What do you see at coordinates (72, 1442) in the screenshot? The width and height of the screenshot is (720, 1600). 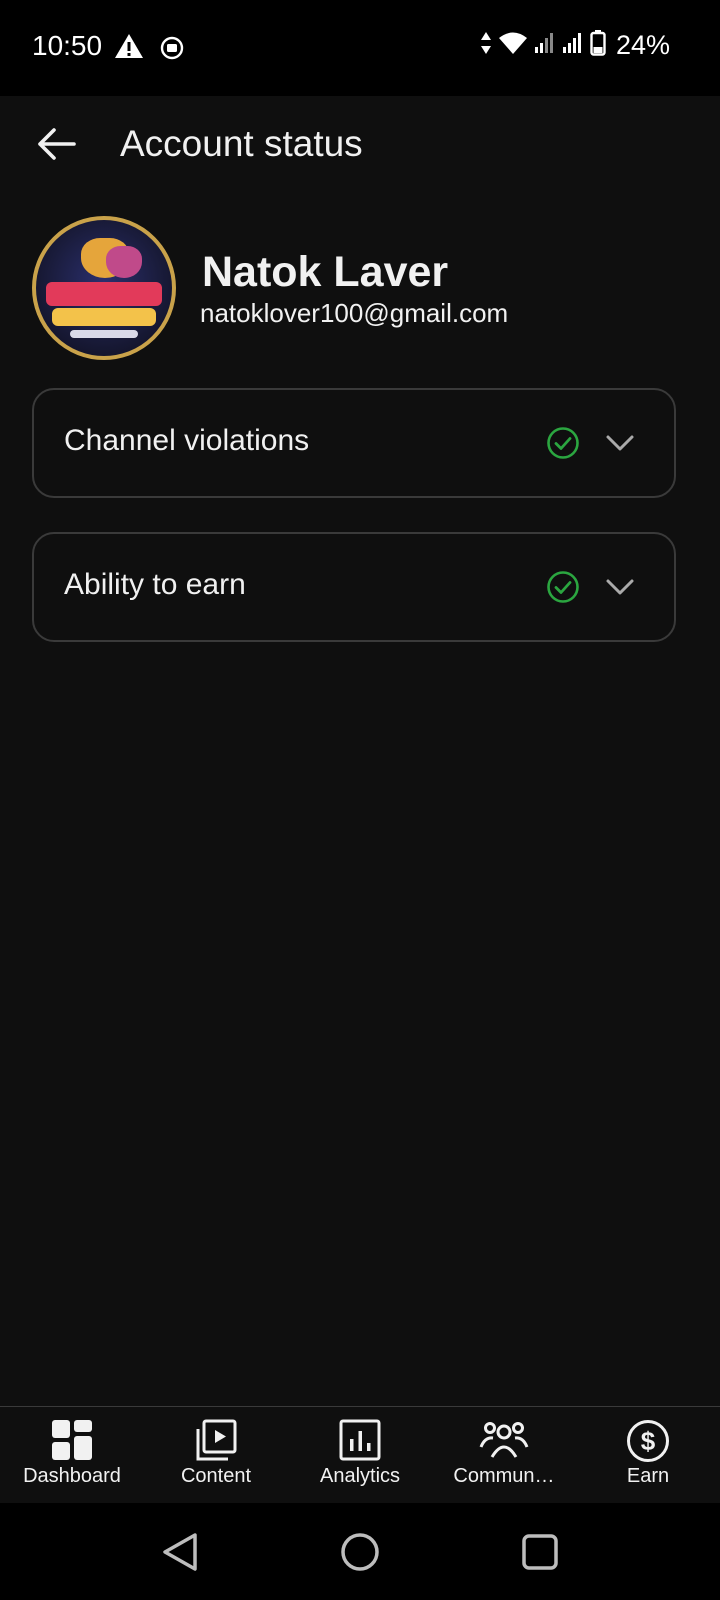 I see `dashboard-icon` at bounding box center [72, 1442].